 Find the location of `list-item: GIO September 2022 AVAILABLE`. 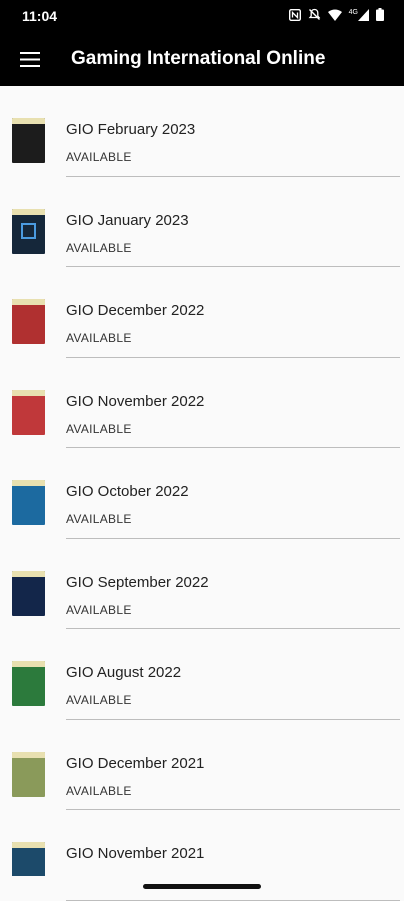

list-item: GIO September 2022 AVAILABLE is located at coordinates (202, 584).